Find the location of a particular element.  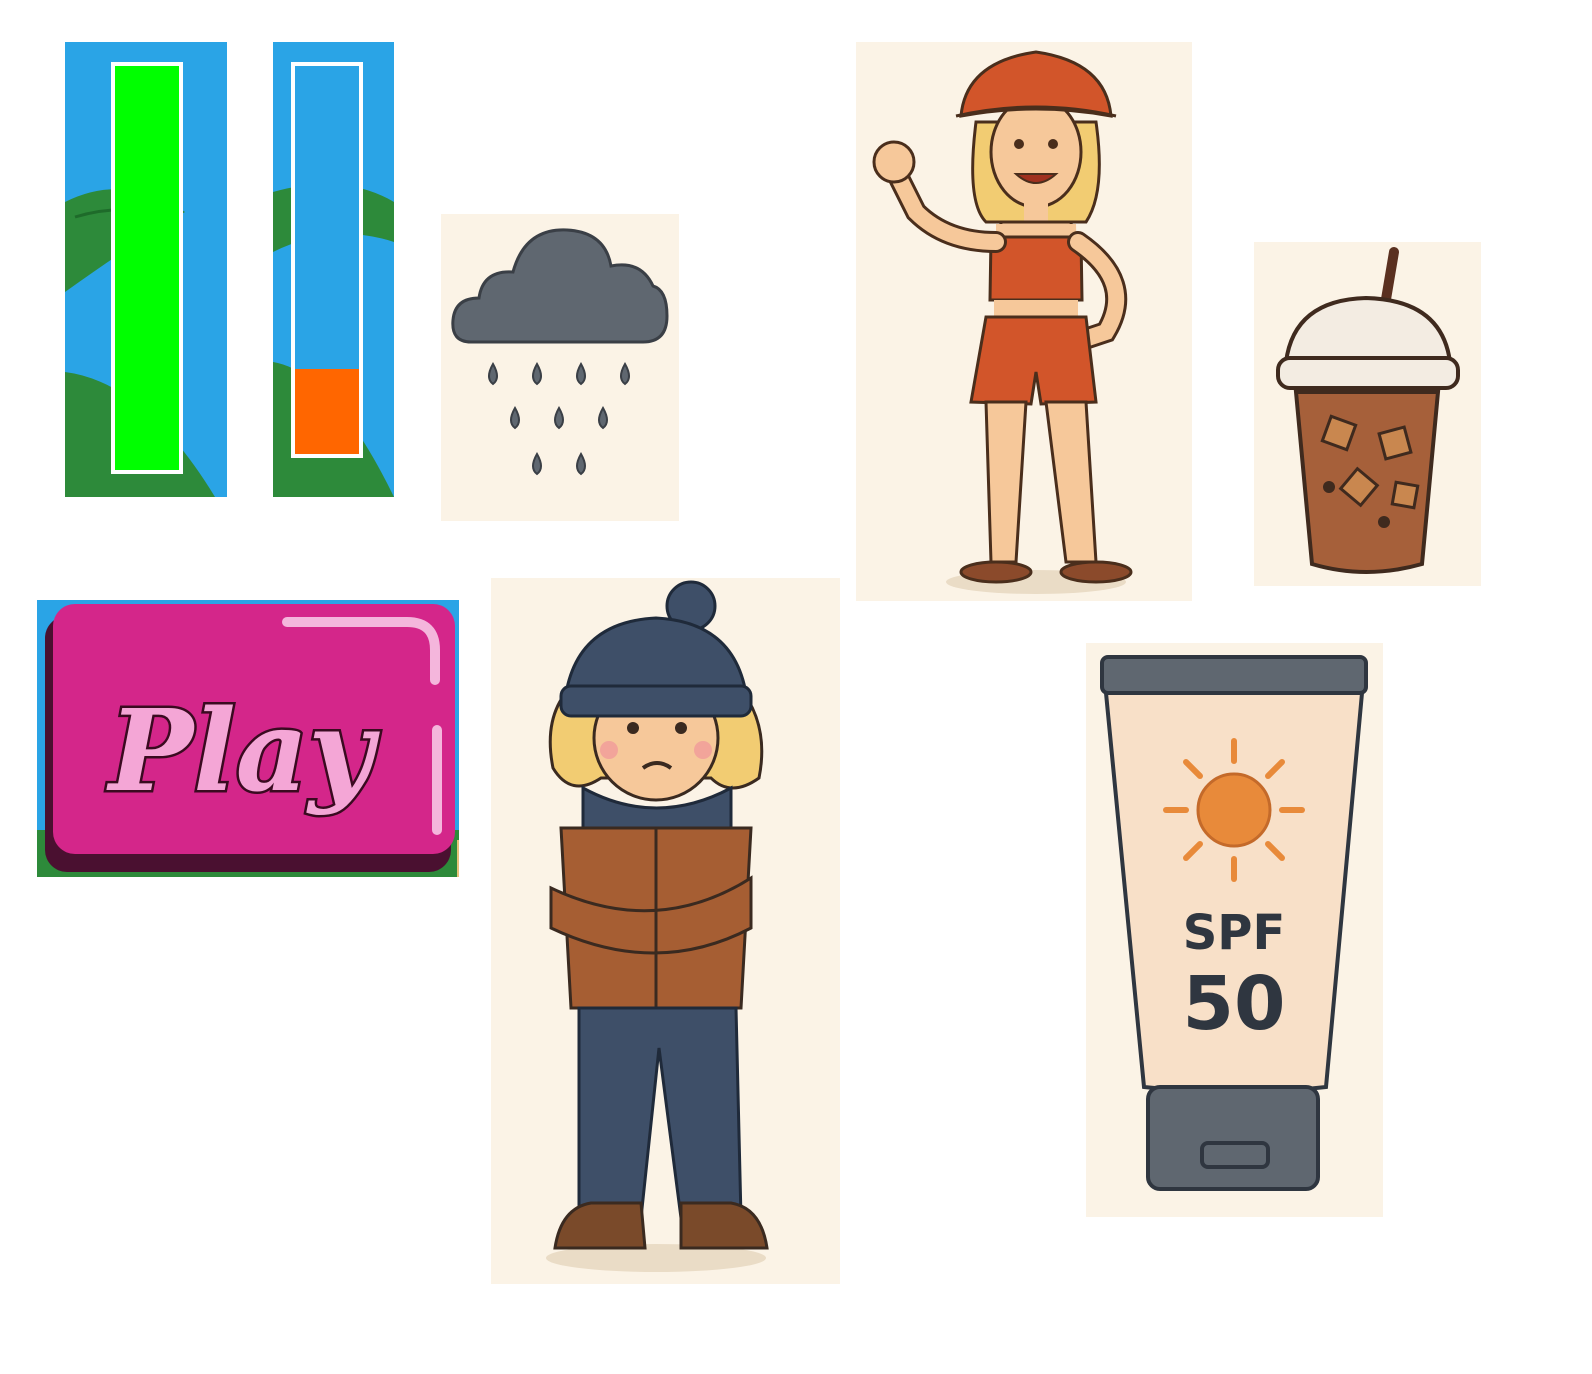

spf-value: 50 is located at coordinates (1234, 1004).